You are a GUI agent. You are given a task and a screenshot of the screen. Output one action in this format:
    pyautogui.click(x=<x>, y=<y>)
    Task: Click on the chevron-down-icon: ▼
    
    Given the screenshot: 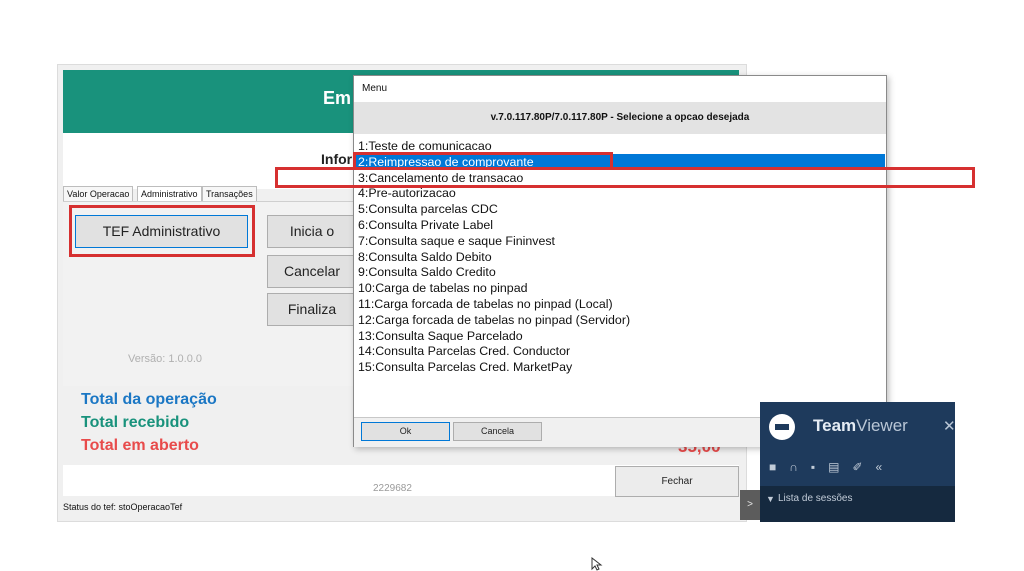 What is the action you would take?
    pyautogui.click(x=770, y=499)
    